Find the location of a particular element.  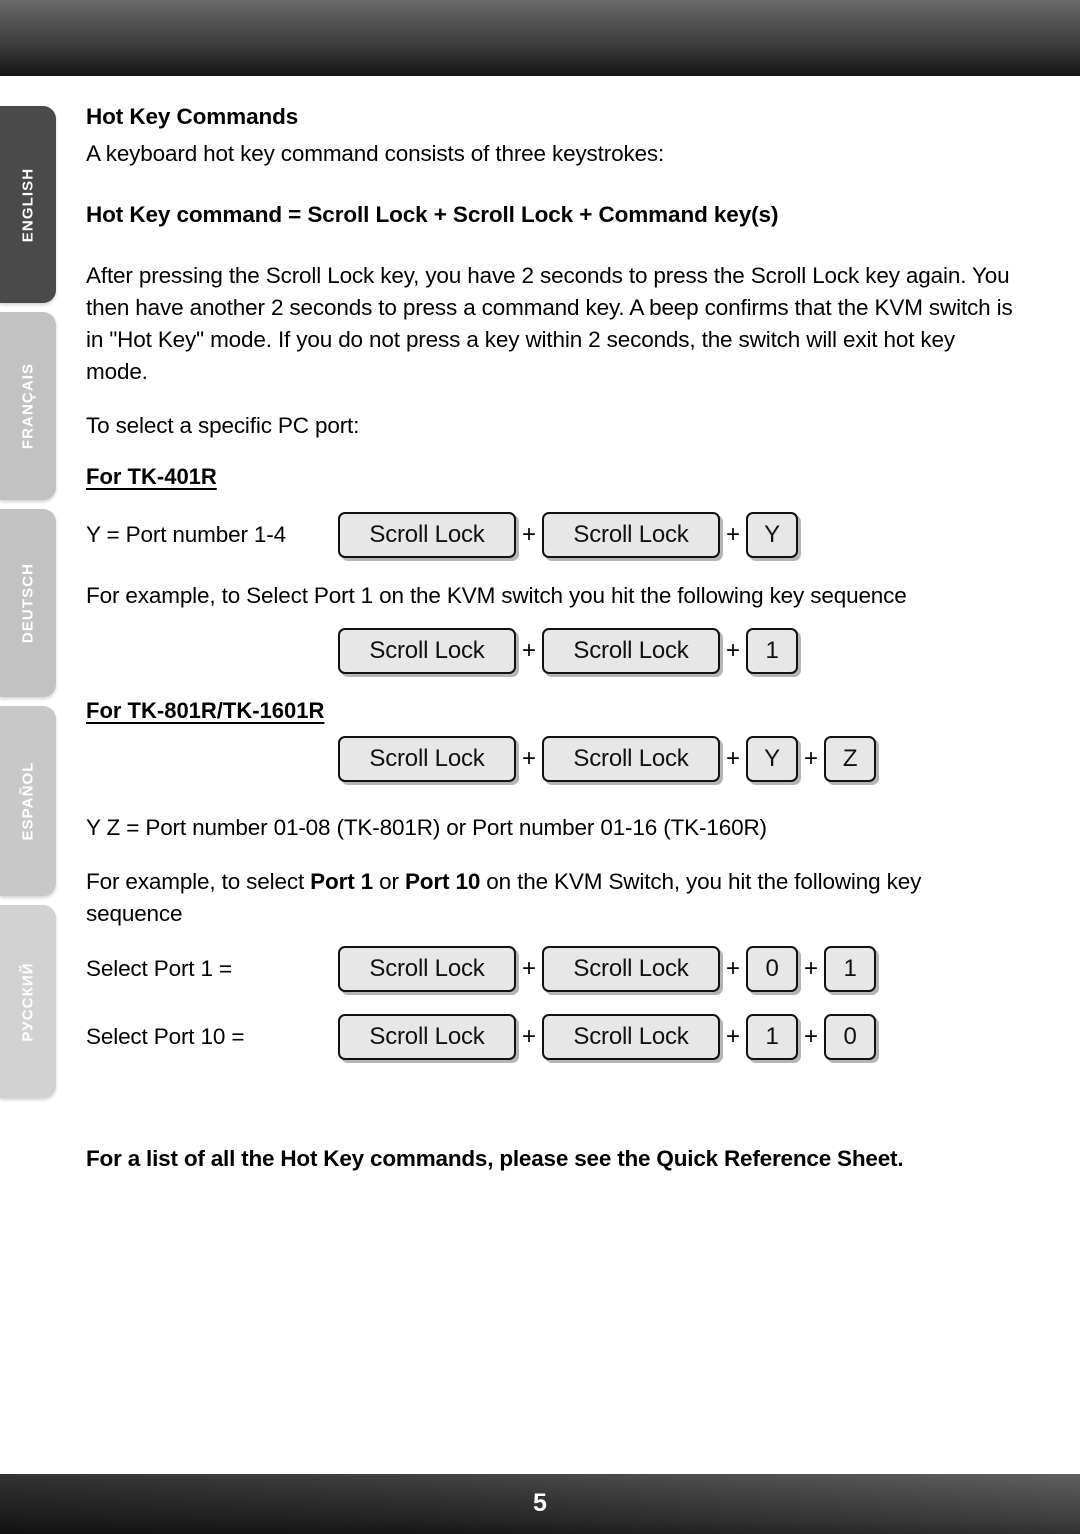

example-bold-port-10: Port 10 is located at coordinates (442, 881).